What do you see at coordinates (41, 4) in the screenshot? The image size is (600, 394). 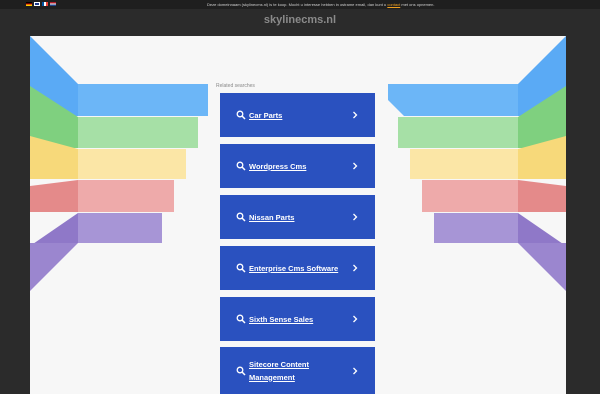 I see `language-flags` at bounding box center [41, 4].